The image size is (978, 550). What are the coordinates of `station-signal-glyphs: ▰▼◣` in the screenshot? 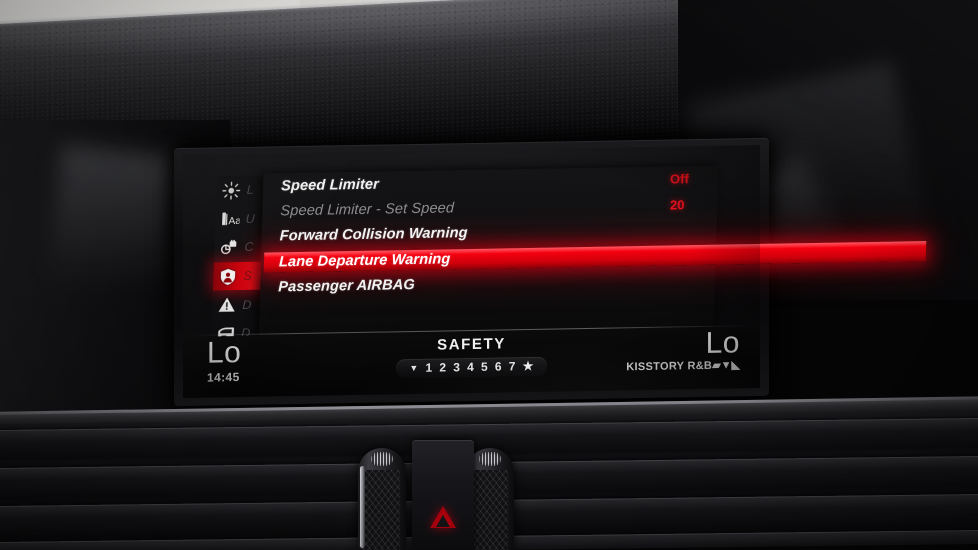 It's located at (726, 365).